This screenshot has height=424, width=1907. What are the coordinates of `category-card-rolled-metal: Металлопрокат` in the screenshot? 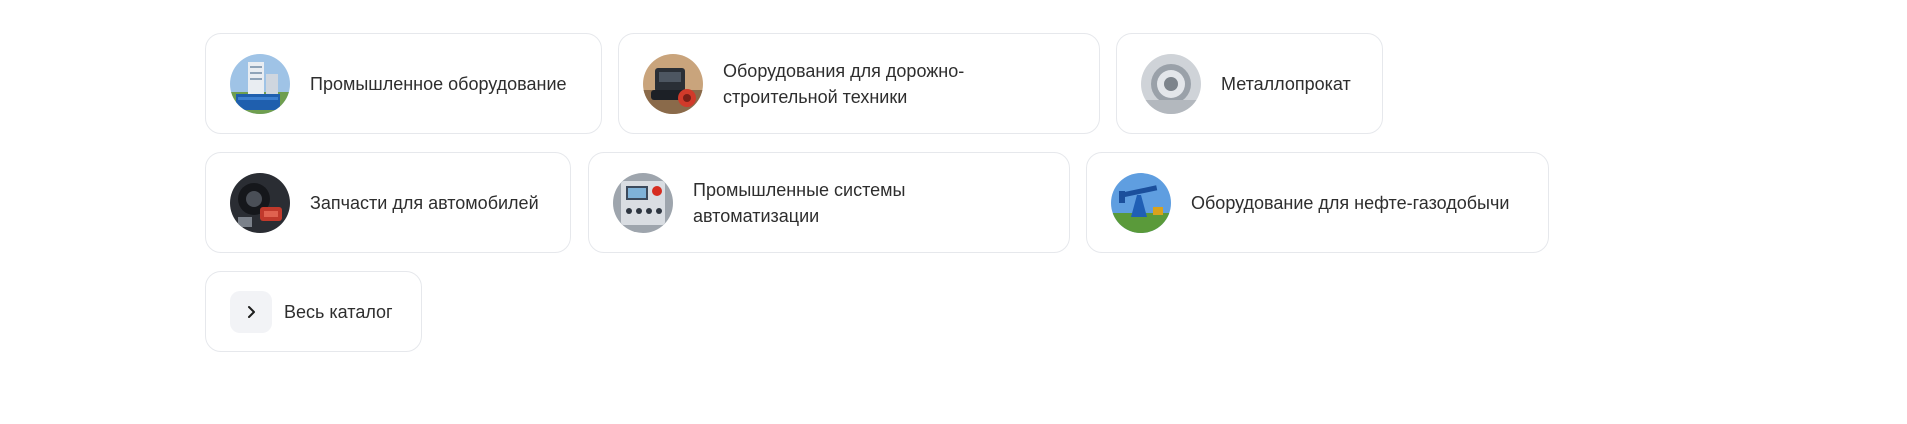 It's located at (1249, 83).